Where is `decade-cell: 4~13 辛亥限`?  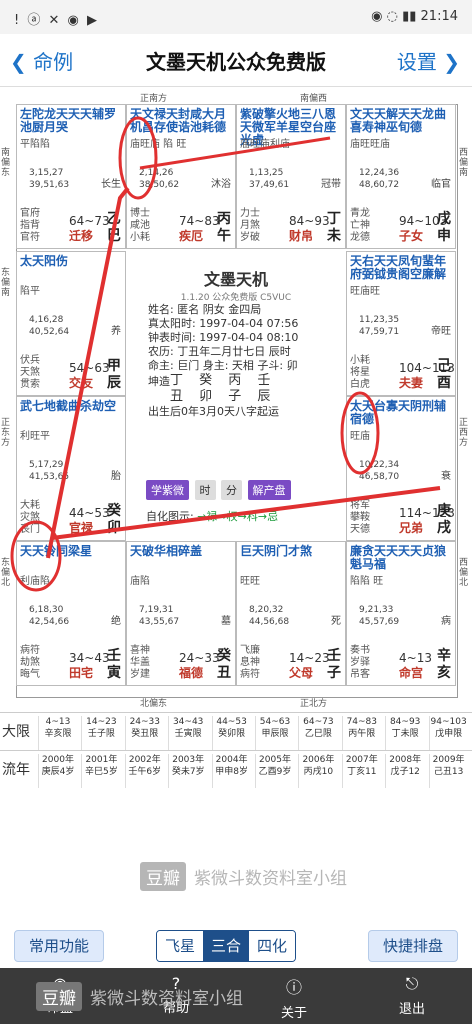
decade-cell: 4~13 辛亥限 is located at coordinates (57, 733).